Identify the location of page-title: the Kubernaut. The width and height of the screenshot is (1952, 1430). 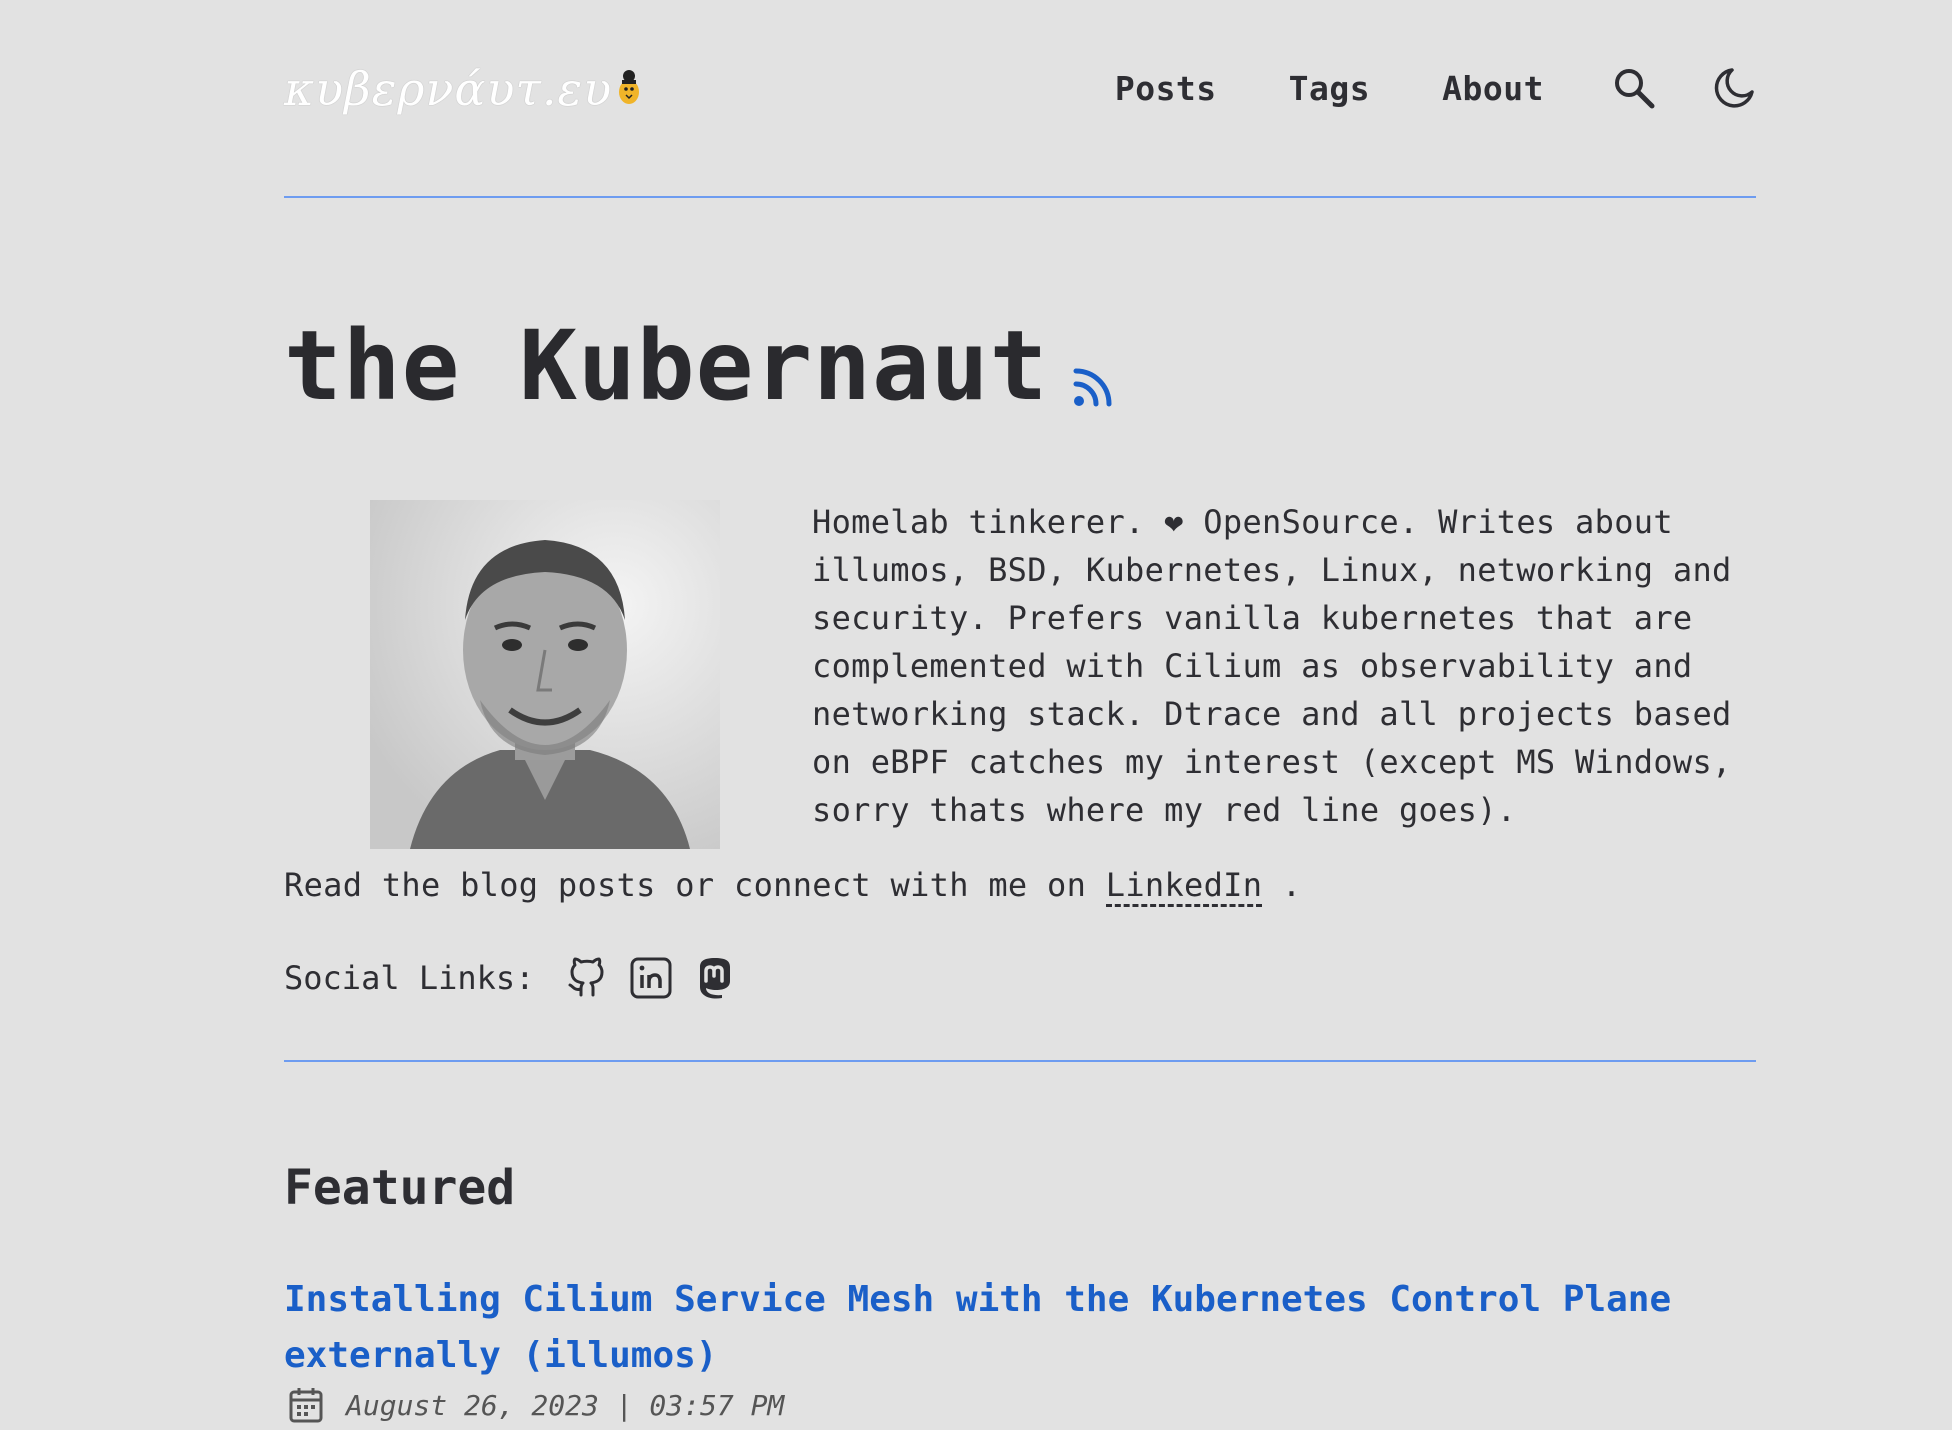
(699, 366).